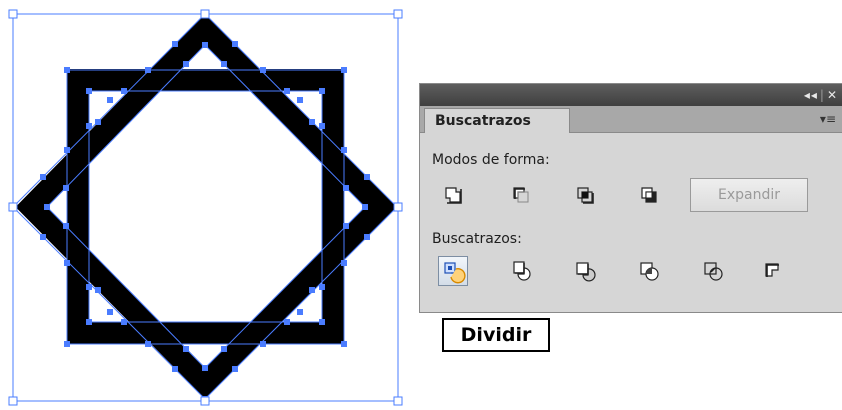 The width and height of the screenshot is (842, 410). What do you see at coordinates (496, 335) in the screenshot?
I see `caption-label: Dividir` at bounding box center [496, 335].